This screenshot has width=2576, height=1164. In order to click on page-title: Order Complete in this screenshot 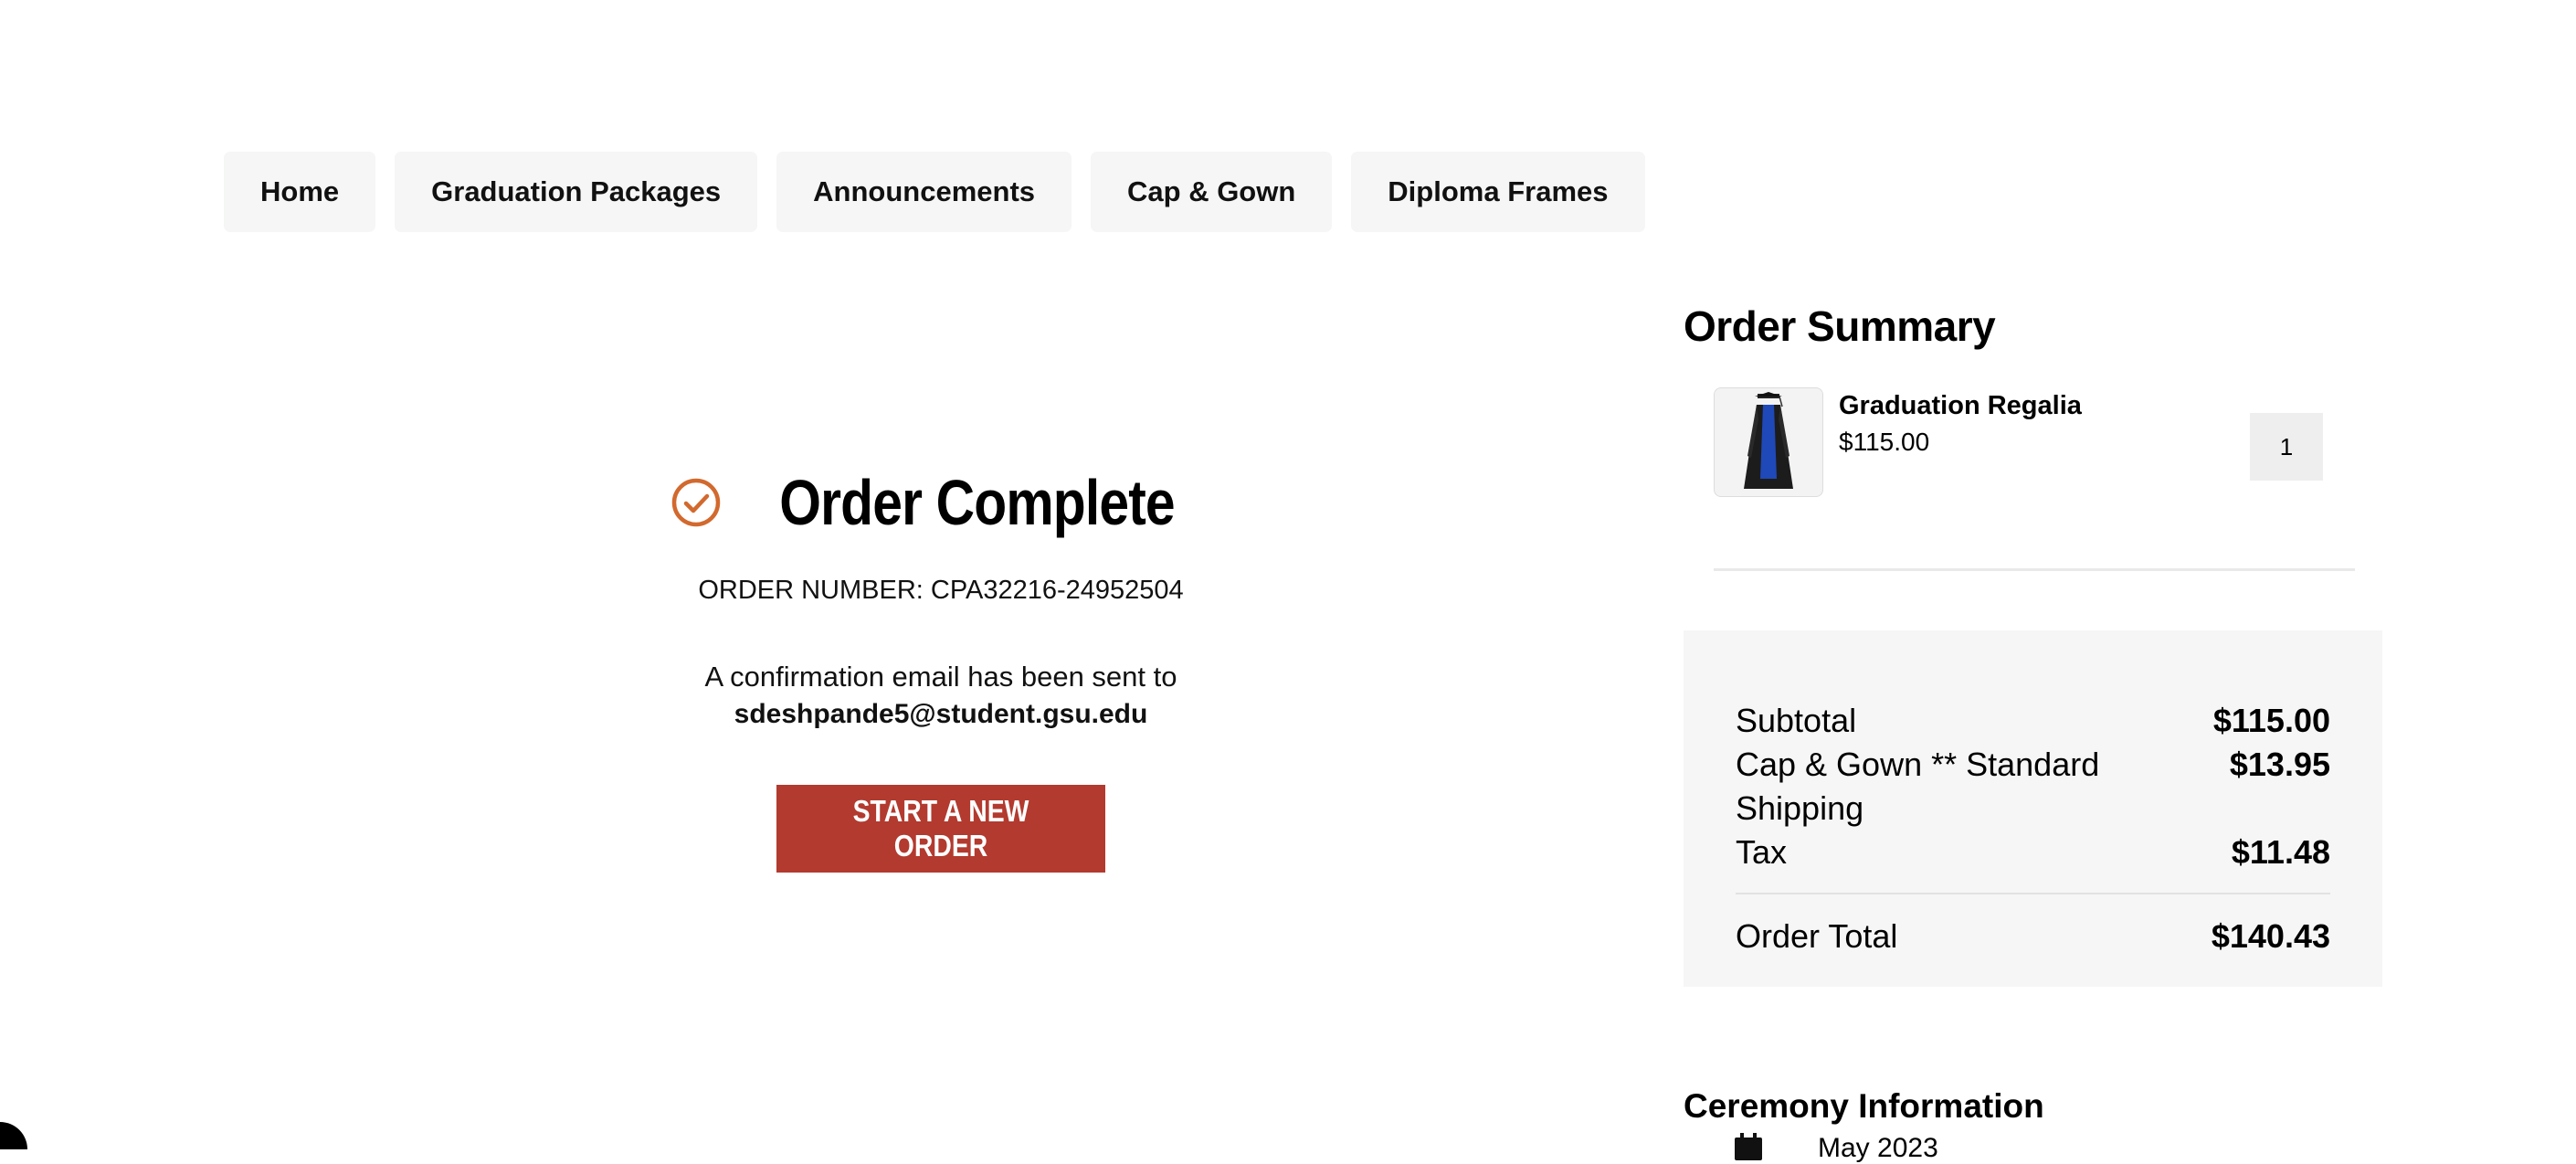, I will do `click(976, 503)`.